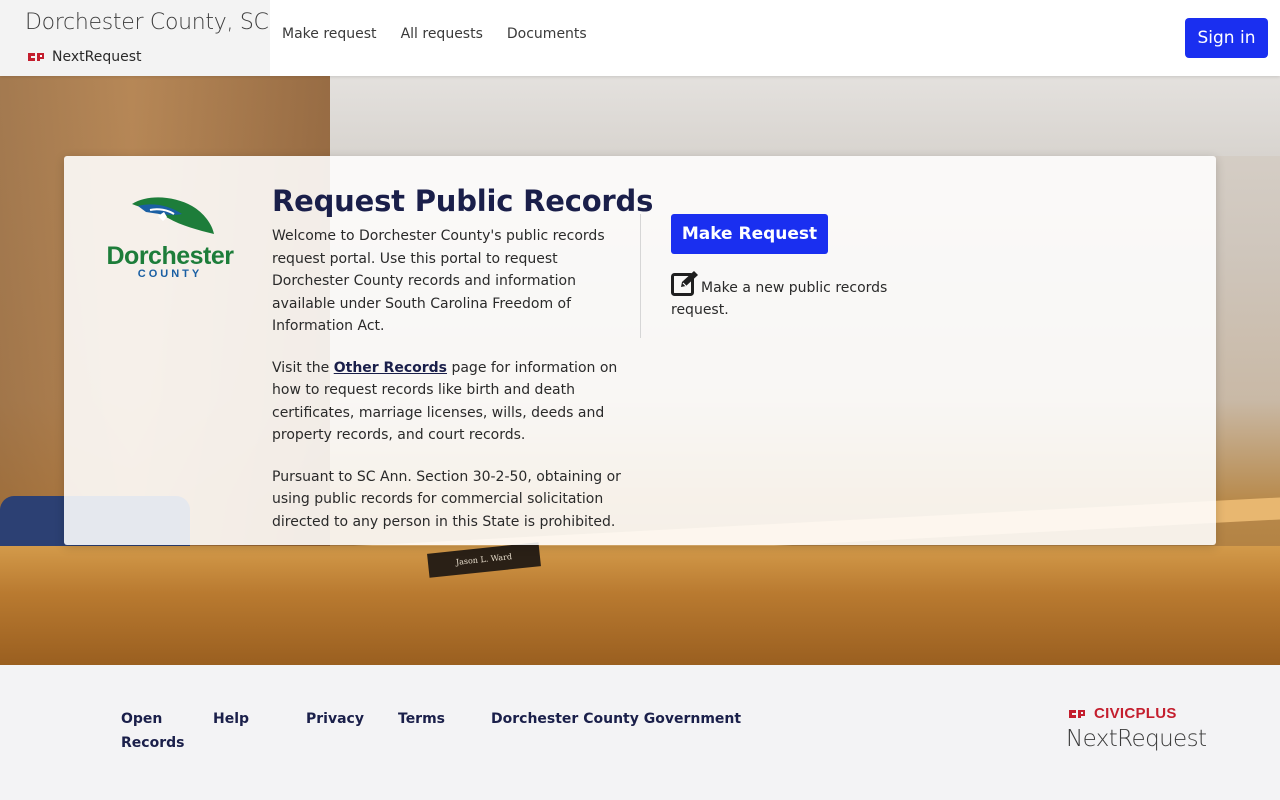 The width and height of the screenshot is (1280, 800). What do you see at coordinates (547, 34) in the screenshot?
I see `nav-documents: Documents` at bounding box center [547, 34].